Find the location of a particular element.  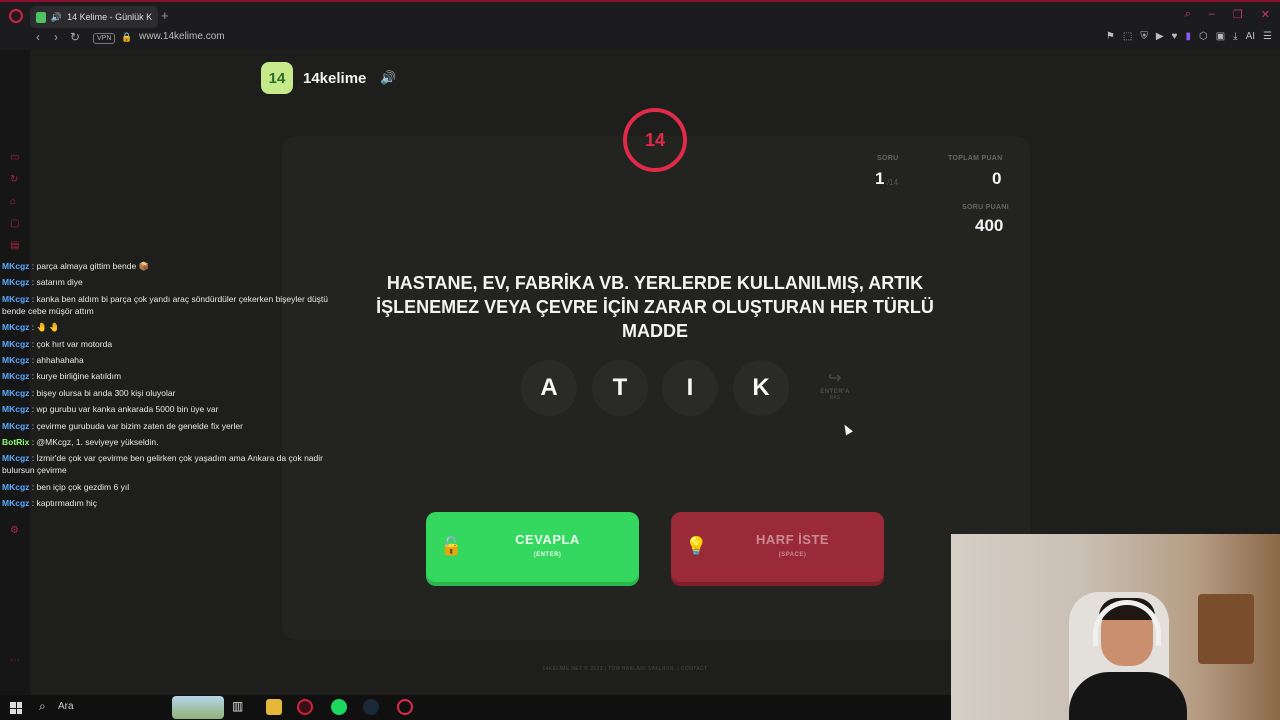

sidebar-note-icon: ▤ is located at coordinates (16, 246).